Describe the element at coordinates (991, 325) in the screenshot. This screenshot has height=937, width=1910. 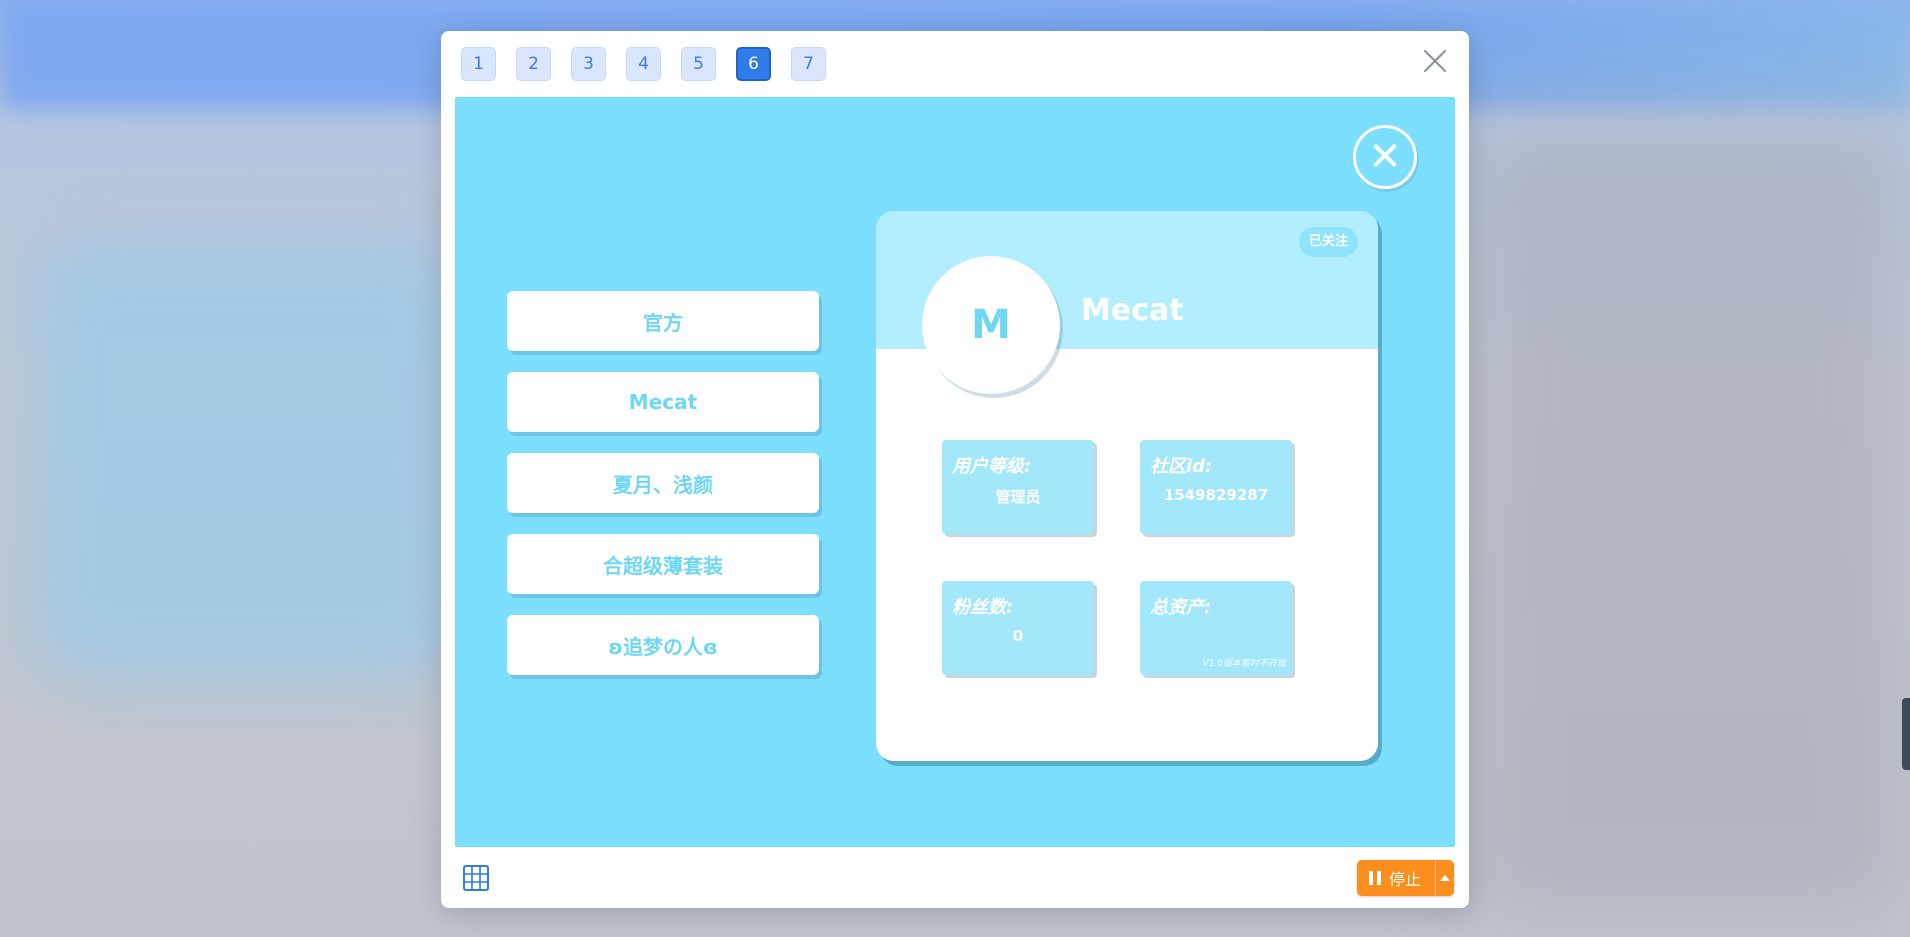
I see `avatar: M` at that location.